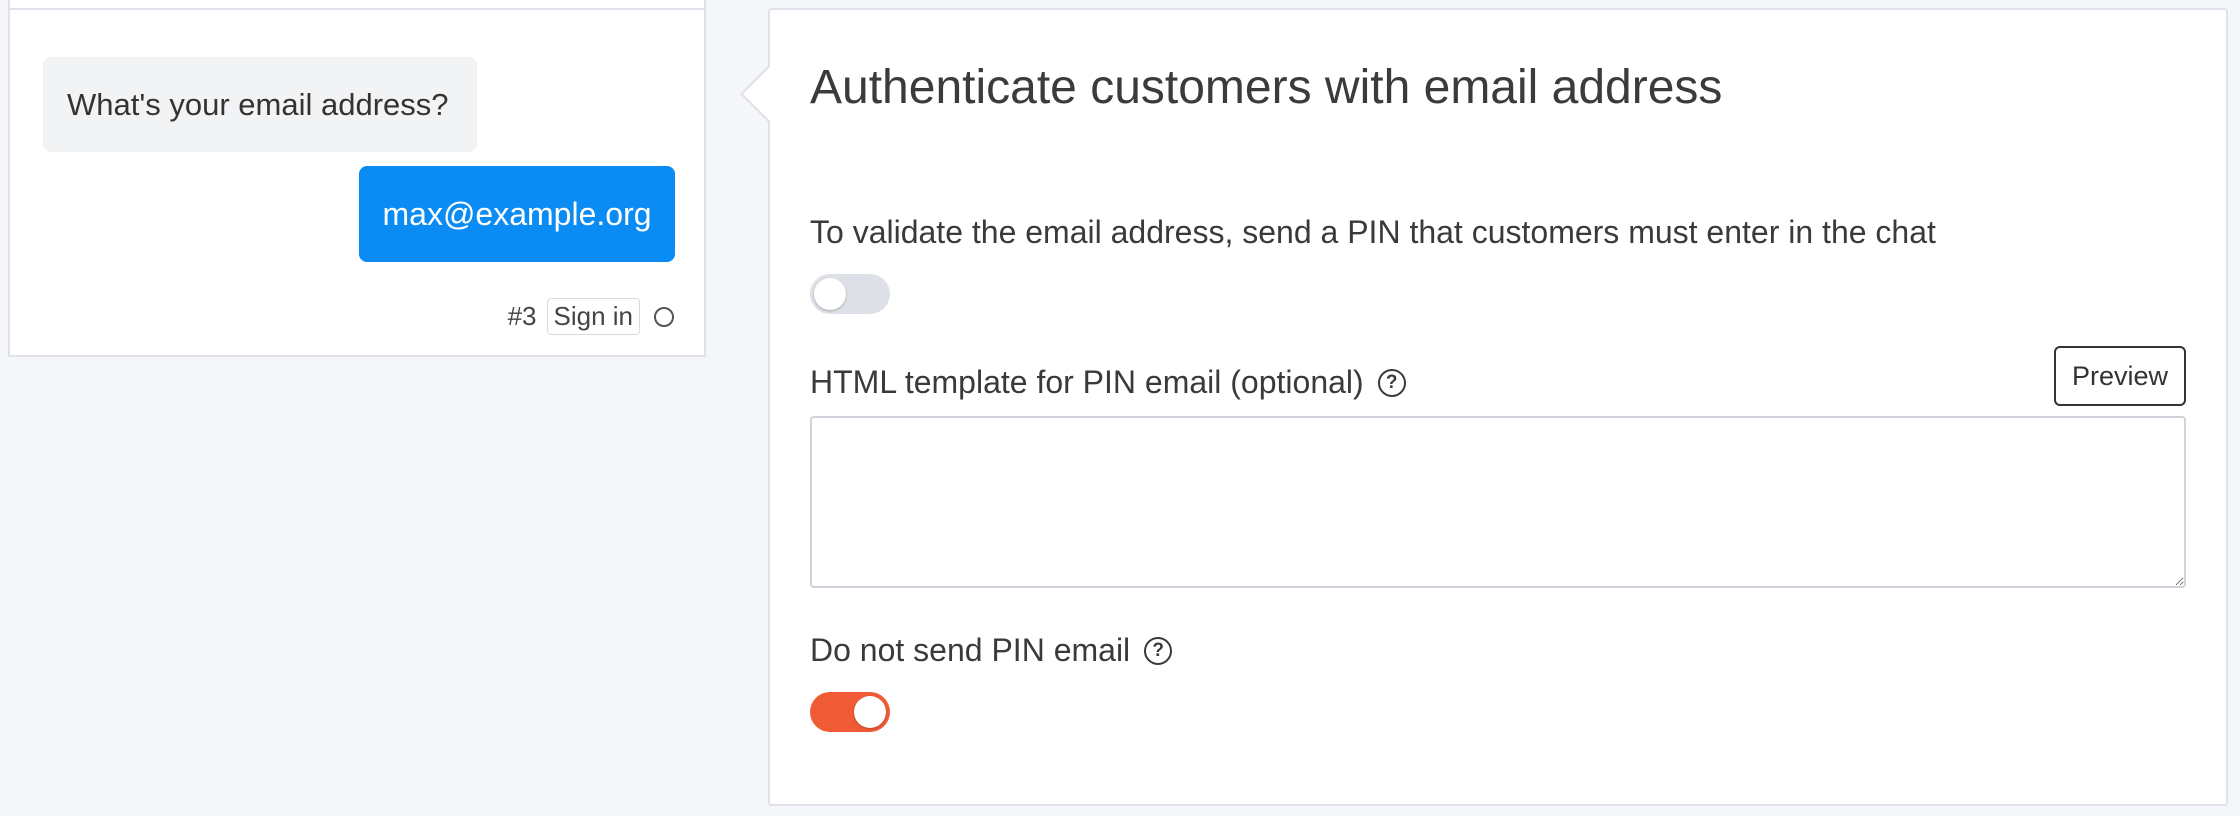 This screenshot has width=2240, height=816. I want to click on preview-button: Preview, so click(2120, 376).